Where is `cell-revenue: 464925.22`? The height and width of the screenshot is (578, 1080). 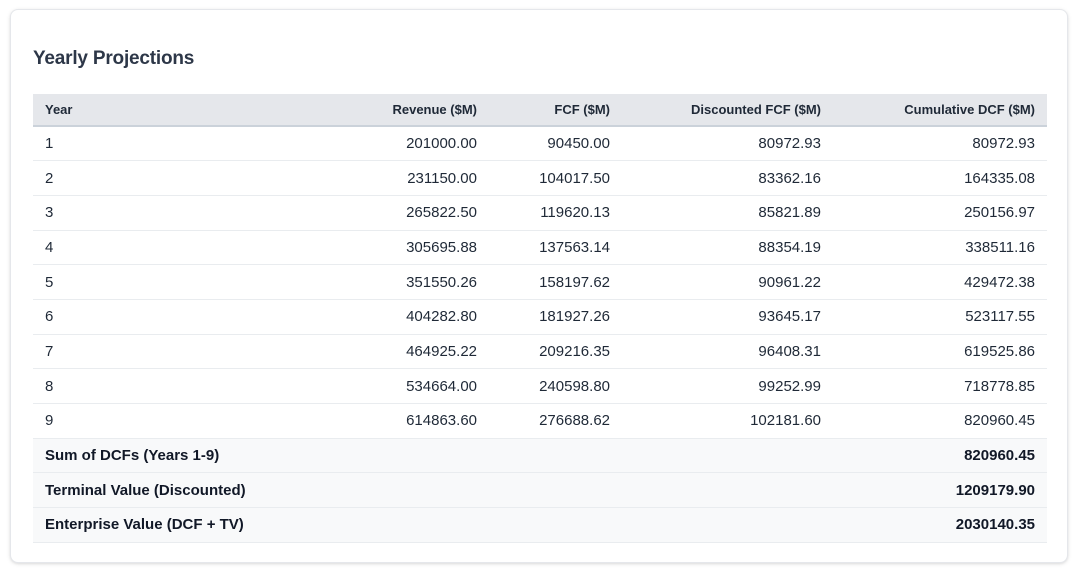
cell-revenue: 464925.22 is located at coordinates (378, 352).